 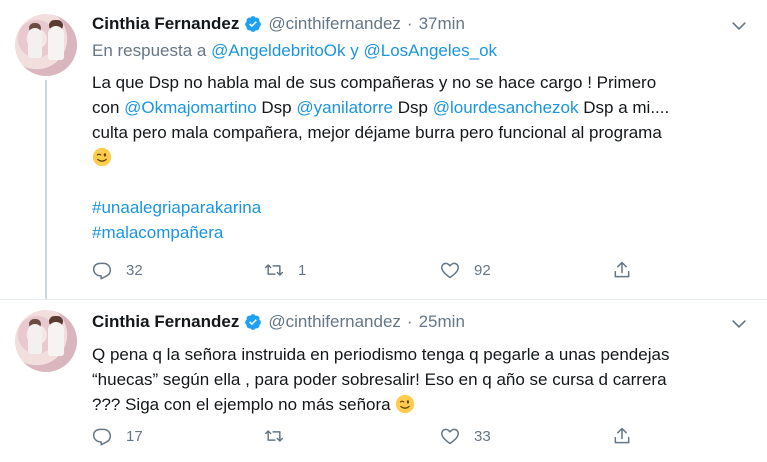 What do you see at coordinates (149, 50) in the screenshot?
I see `reply-prefix: En respuesta a` at bounding box center [149, 50].